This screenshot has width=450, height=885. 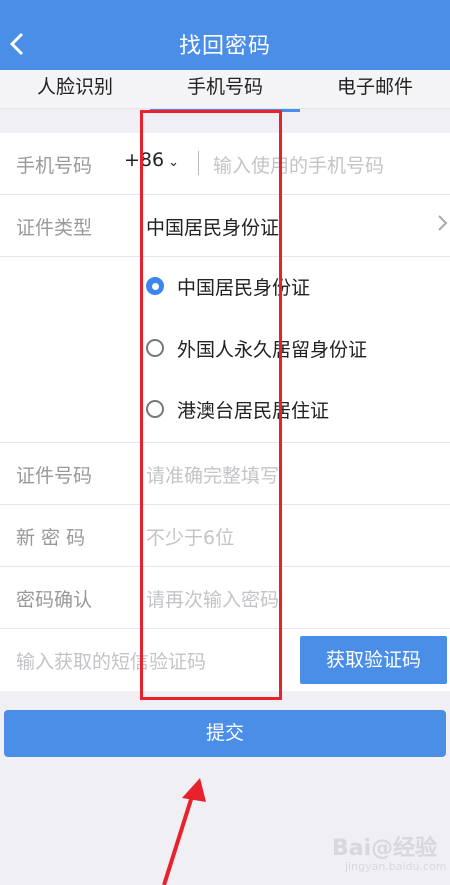 I want to click on id-number-row: 证件号码 请准确完整填写, so click(x=225, y=474).